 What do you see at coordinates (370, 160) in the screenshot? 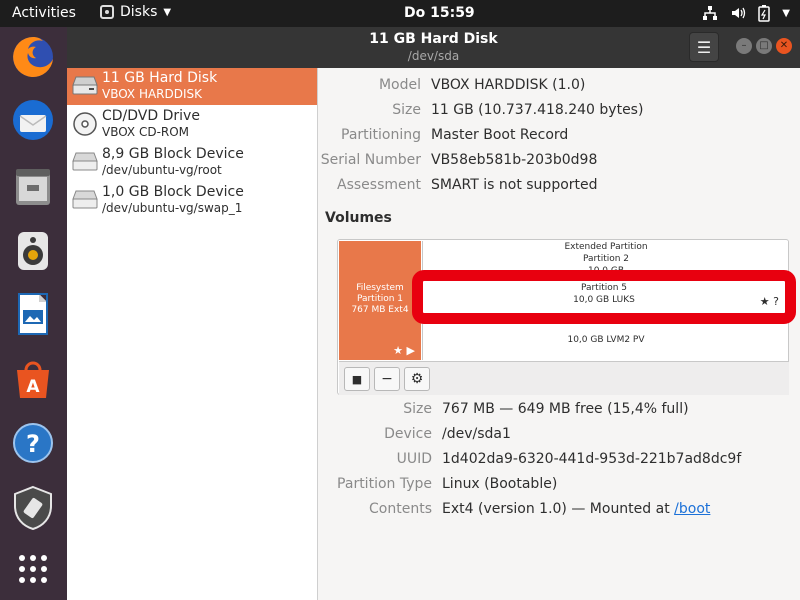
I see `serial-number-label: Serial Number` at bounding box center [370, 160].